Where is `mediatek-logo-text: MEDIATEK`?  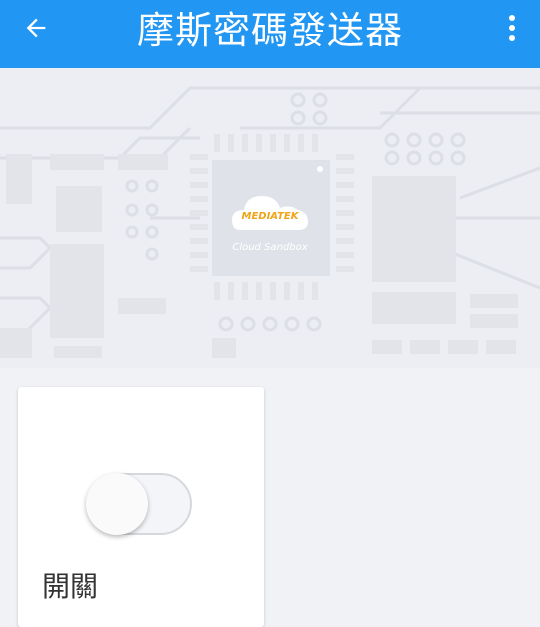
mediatek-logo-text: MEDIATEK is located at coordinates (271, 216).